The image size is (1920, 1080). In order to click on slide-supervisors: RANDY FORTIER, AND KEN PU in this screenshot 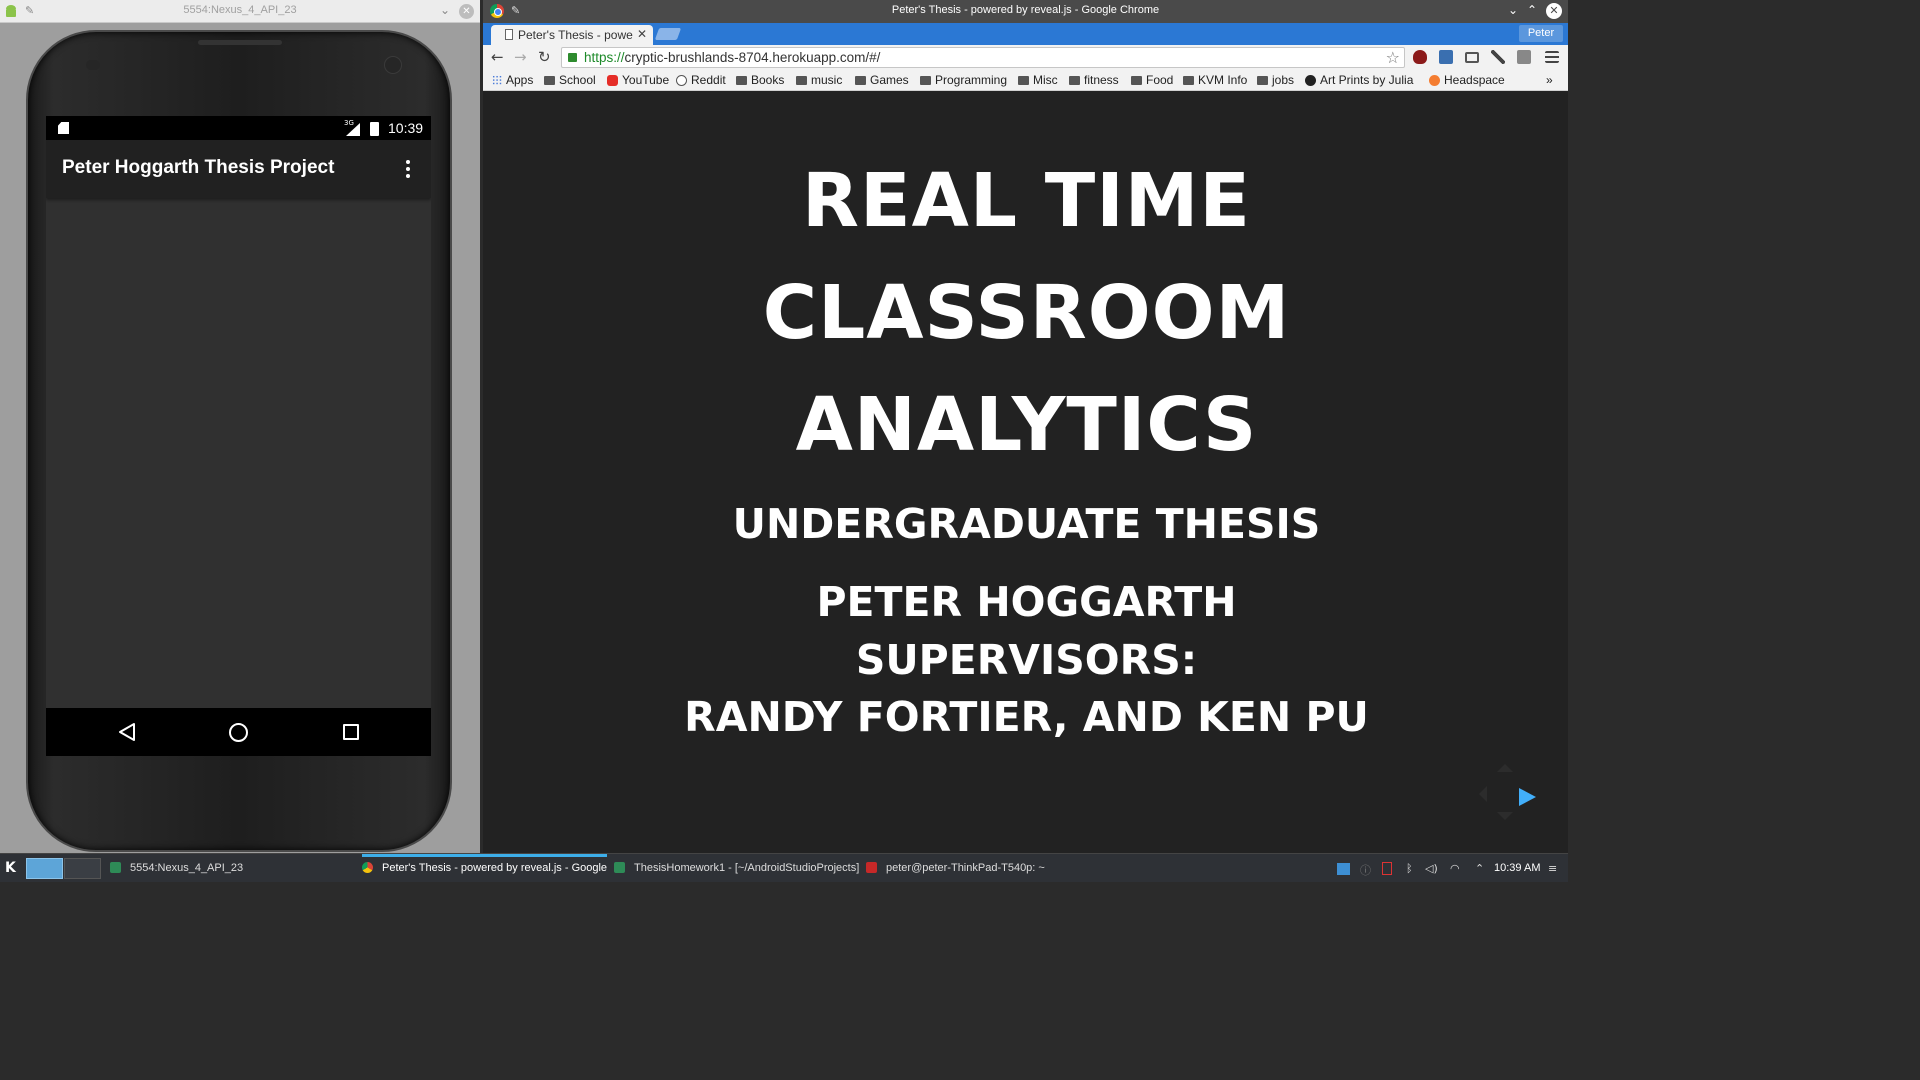, I will do `click(1026, 717)`.